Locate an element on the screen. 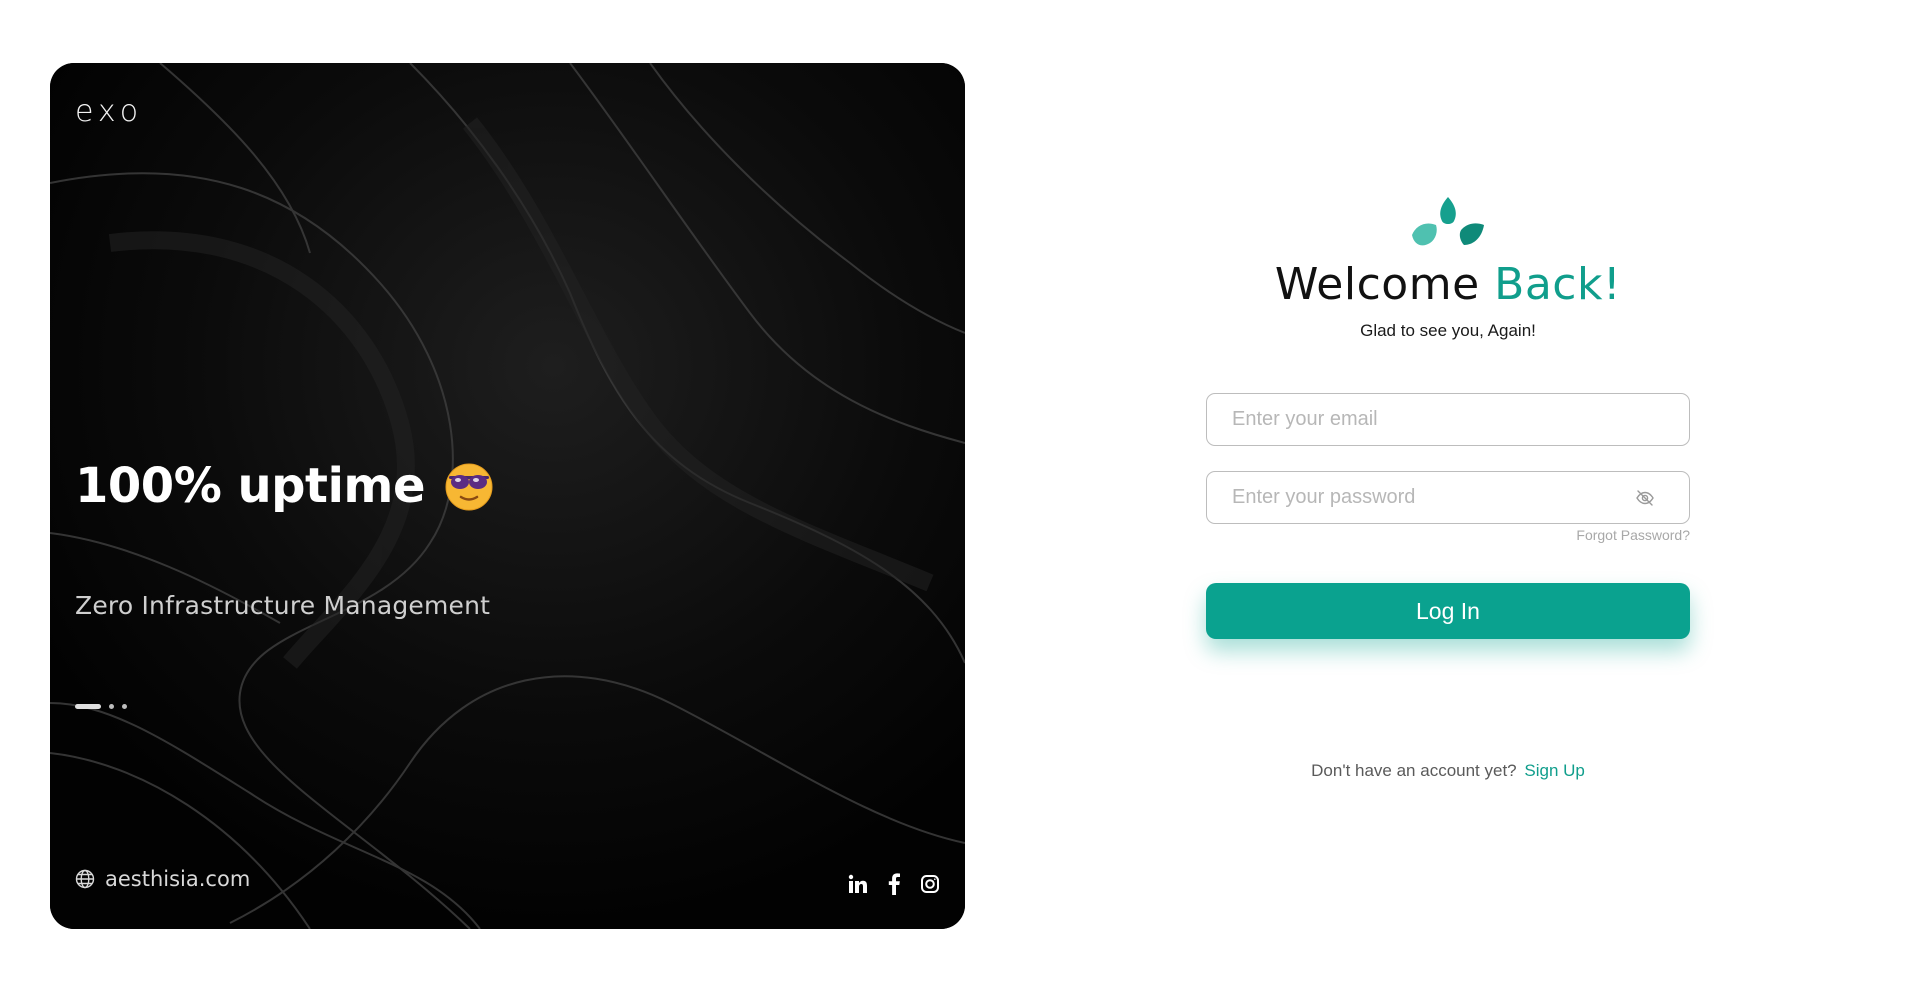 The width and height of the screenshot is (1920, 984). website-link: aesthisia.com is located at coordinates (162, 879).